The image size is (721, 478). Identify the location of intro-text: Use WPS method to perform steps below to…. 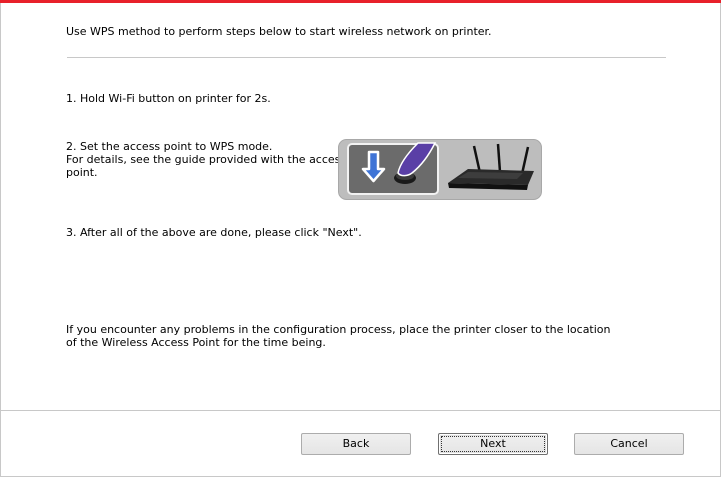
(279, 31).